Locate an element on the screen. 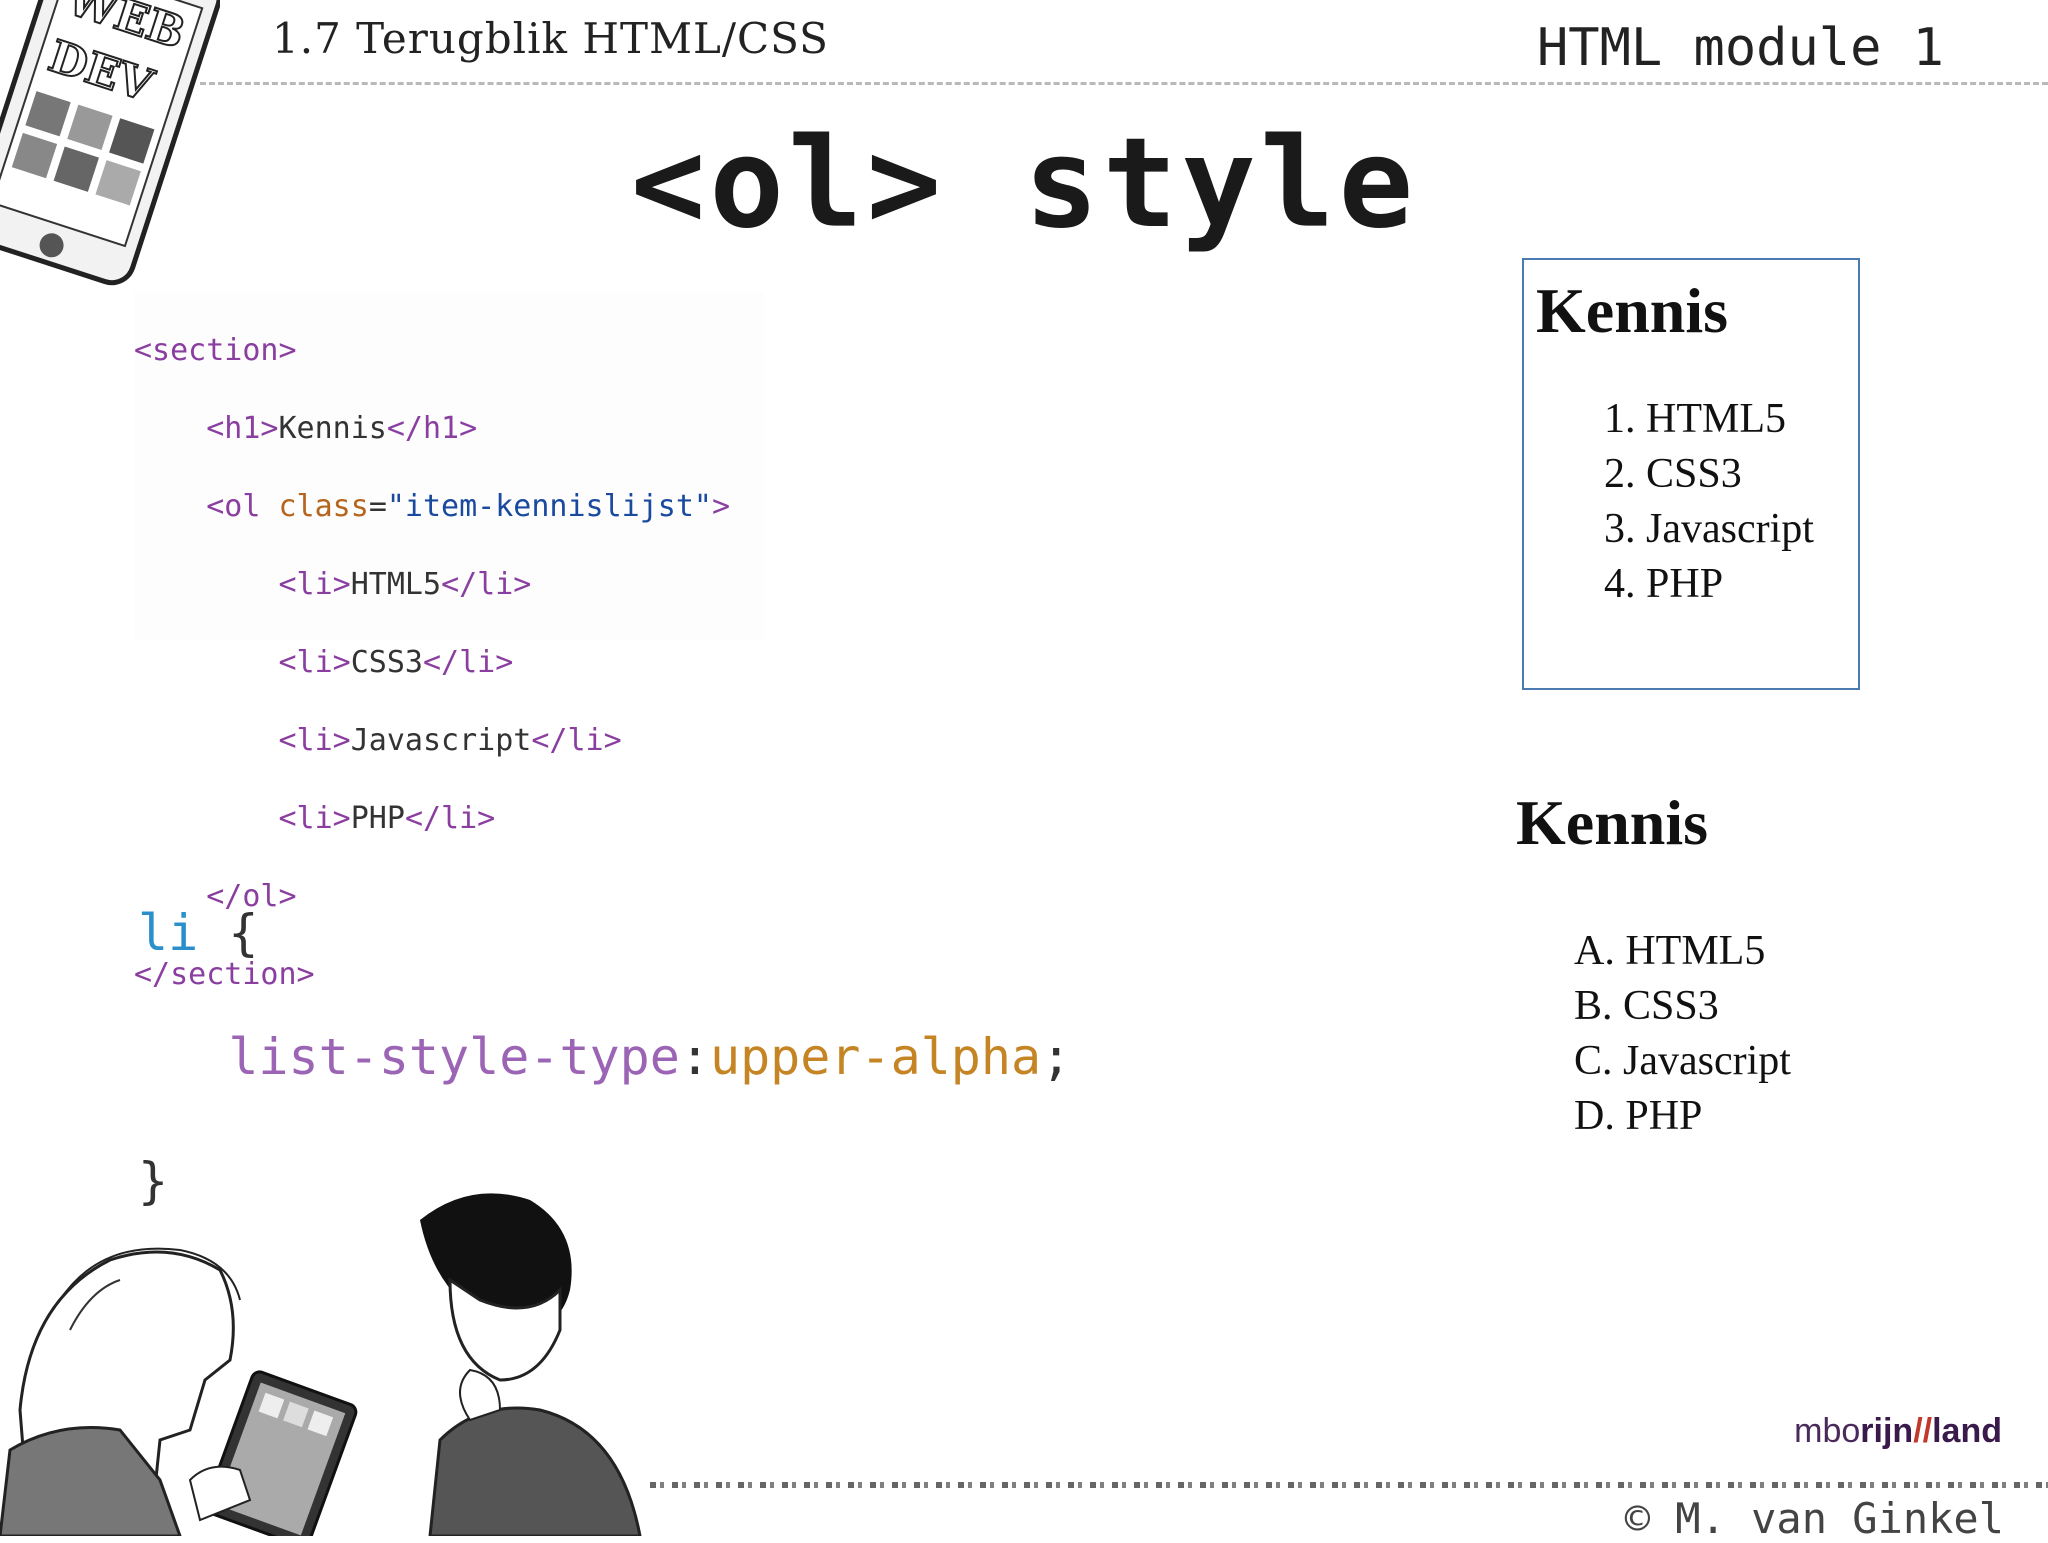  list-item: 2. CSS3 is located at coordinates (1673, 474).